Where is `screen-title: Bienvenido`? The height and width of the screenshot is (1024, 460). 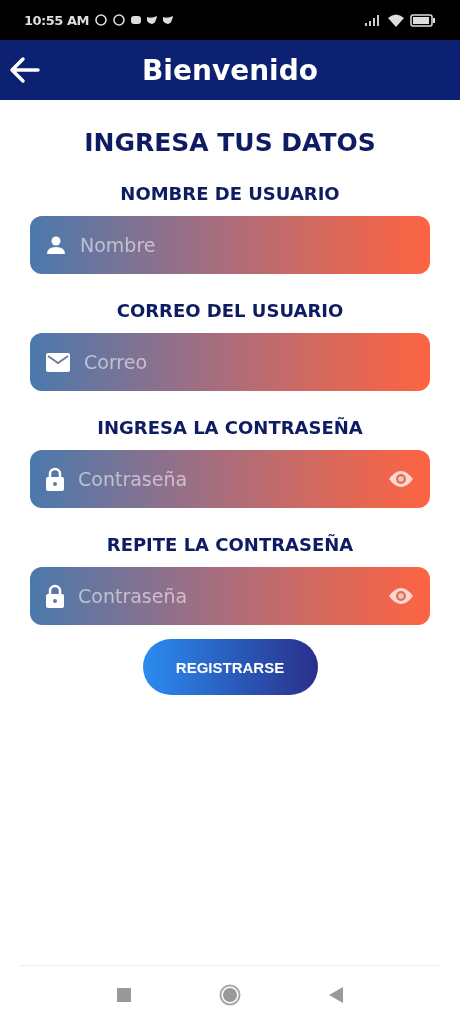 screen-title: Bienvenido is located at coordinates (230, 70).